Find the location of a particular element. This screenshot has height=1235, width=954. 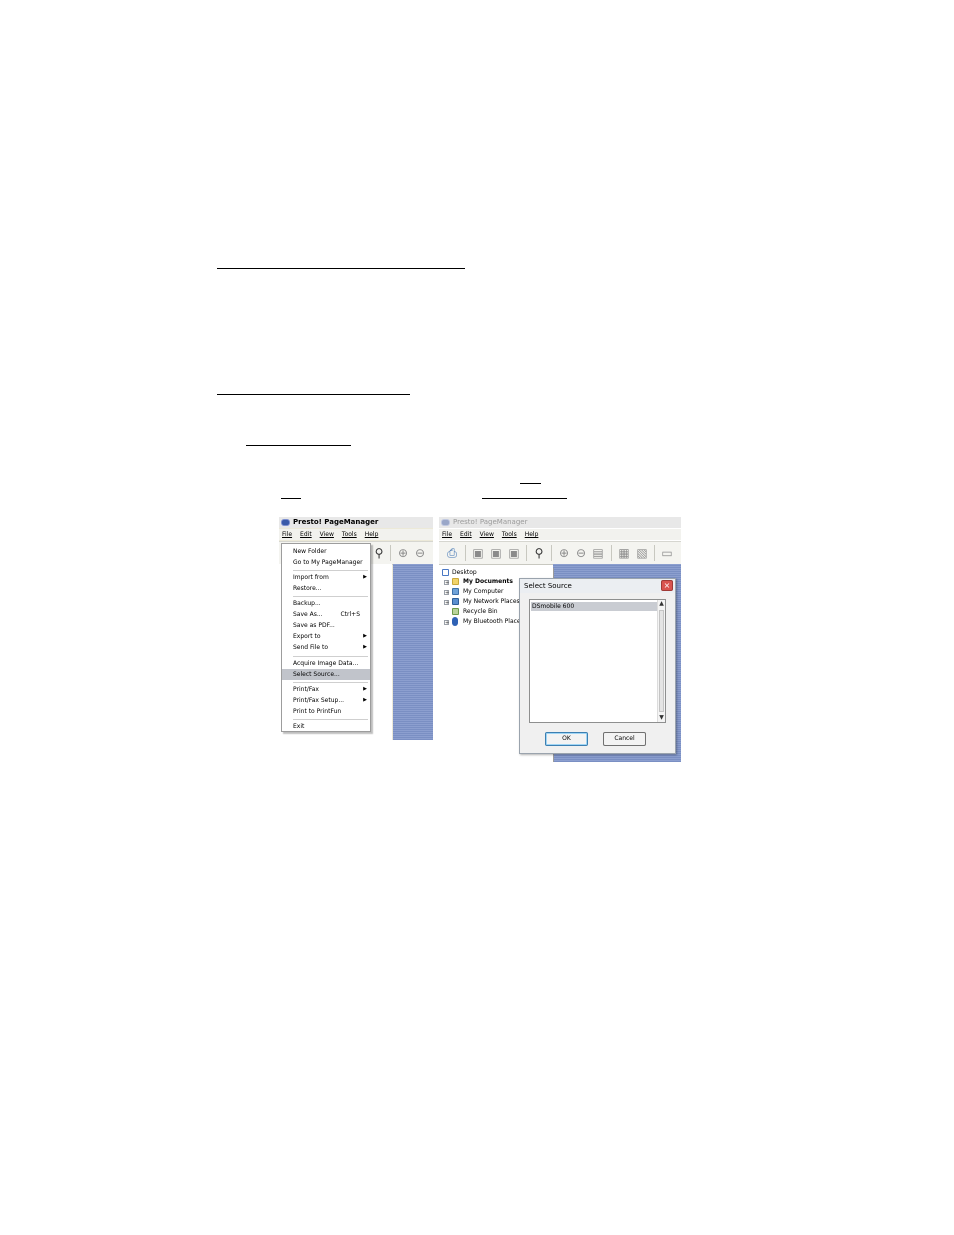

menu-item-print-to-printfun: Print to PrintFun is located at coordinates (326, 711).